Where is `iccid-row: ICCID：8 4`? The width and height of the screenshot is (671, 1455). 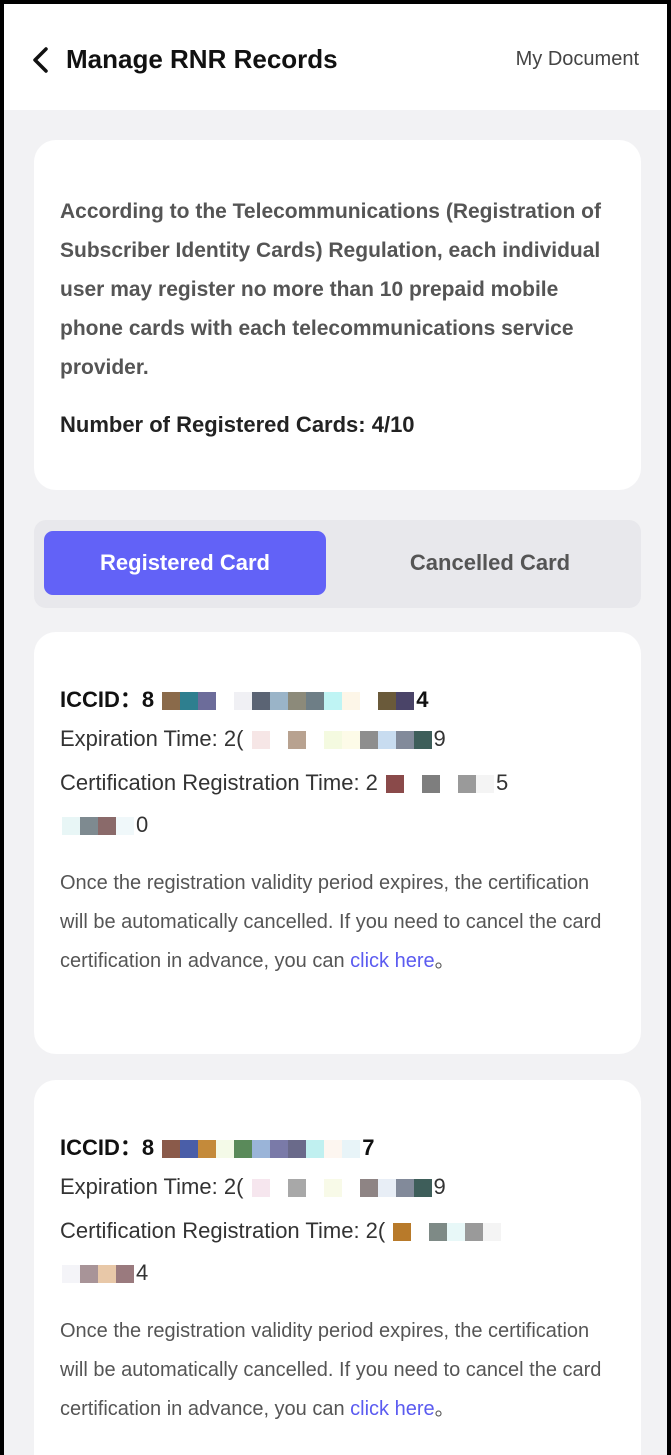 iccid-row: ICCID：8 4 is located at coordinates (244, 698).